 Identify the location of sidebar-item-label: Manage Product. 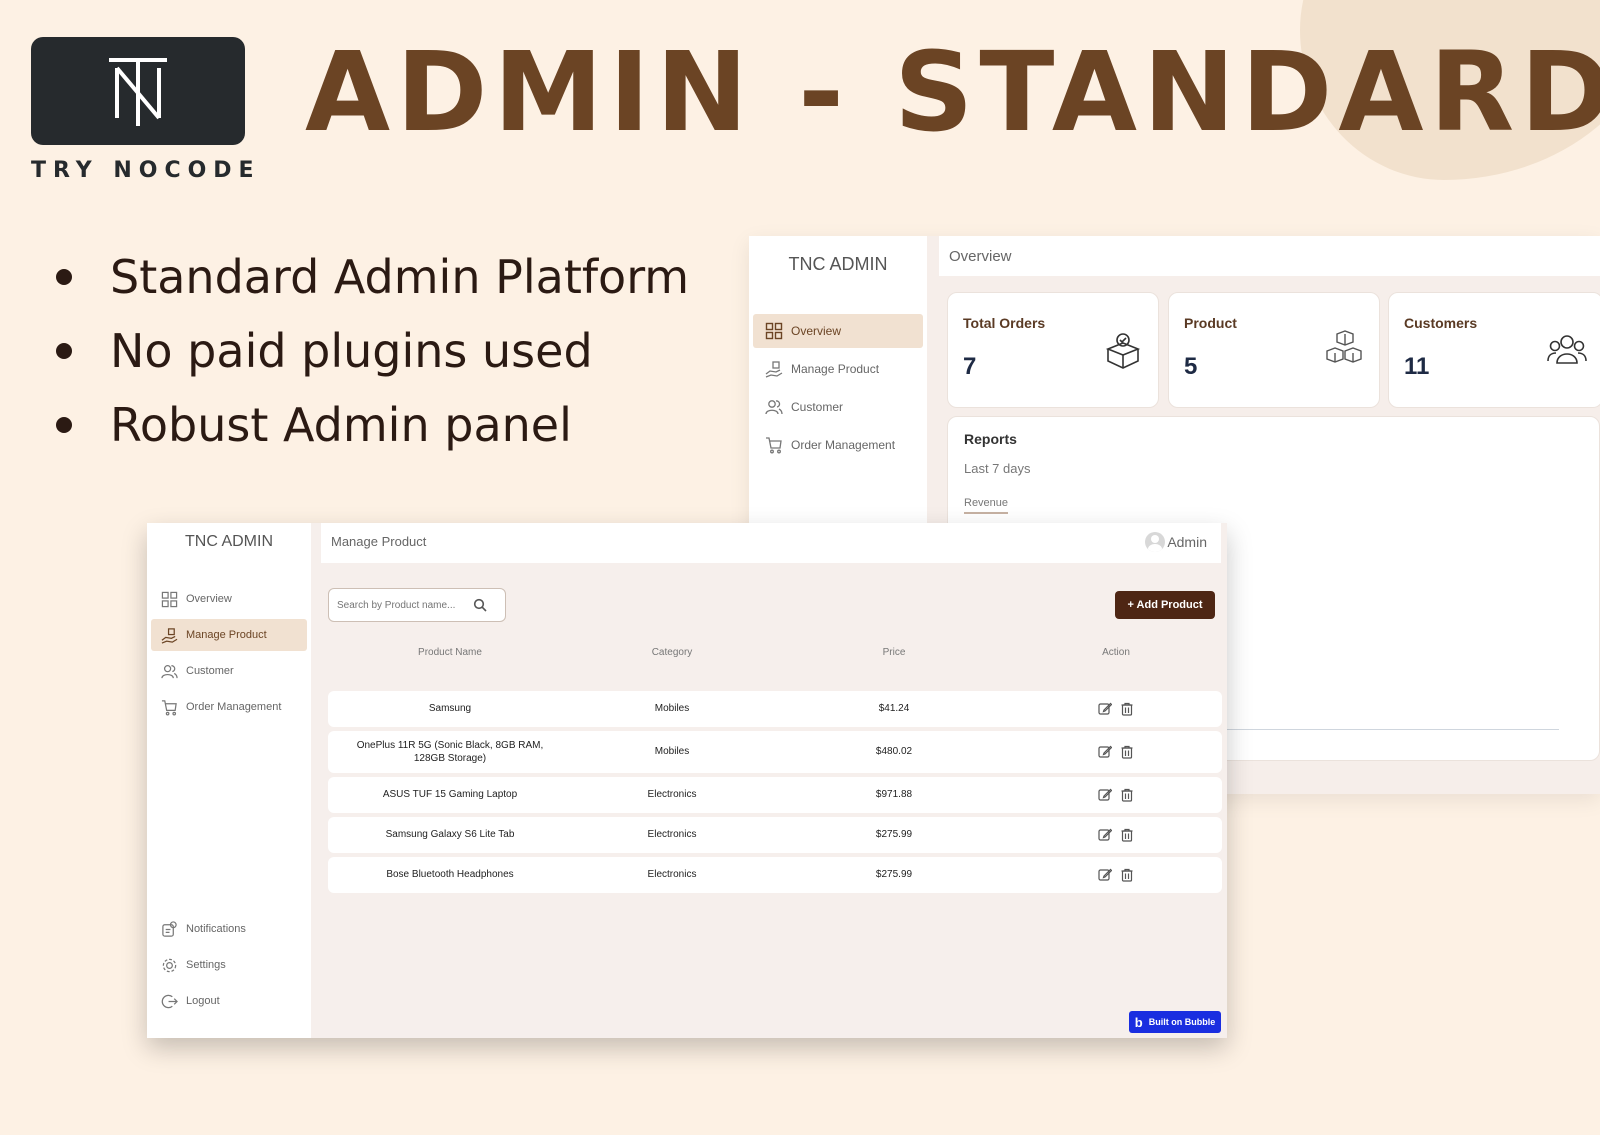
(835, 369).